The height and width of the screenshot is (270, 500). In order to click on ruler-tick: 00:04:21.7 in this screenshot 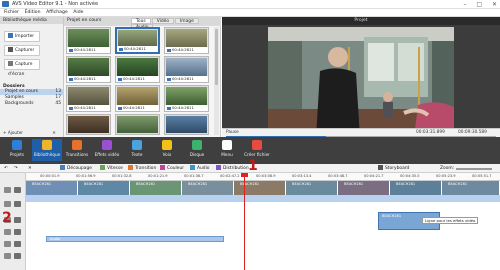, I will do `click(374, 176)`.